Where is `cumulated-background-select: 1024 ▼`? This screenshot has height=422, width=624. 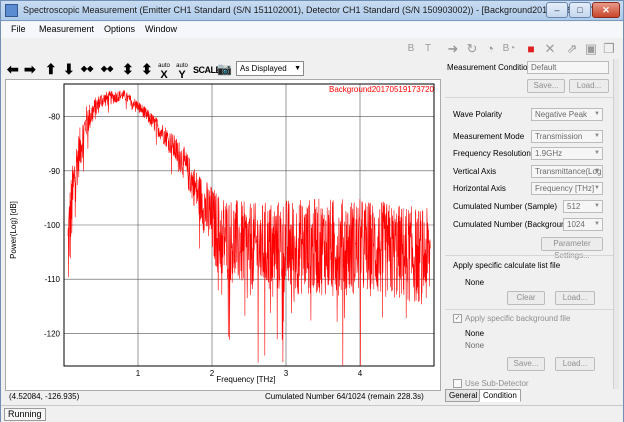
cumulated-background-select: 1024 ▼ is located at coordinates (583, 224).